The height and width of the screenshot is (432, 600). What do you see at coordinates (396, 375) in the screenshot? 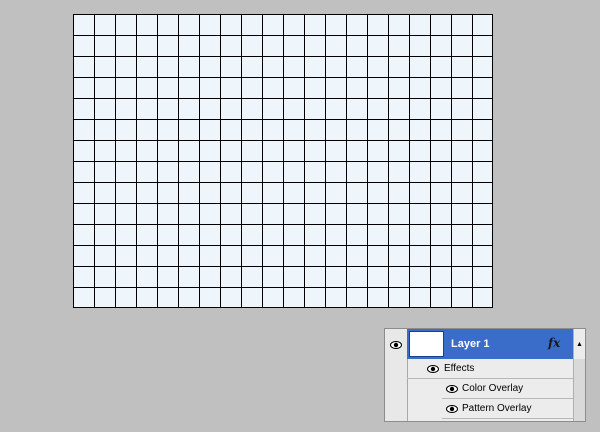
I see `visibility-column` at bounding box center [396, 375].